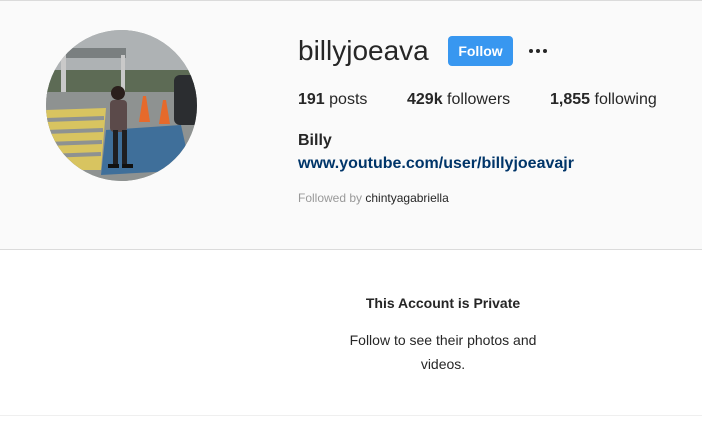 The height and width of the screenshot is (425, 702). I want to click on divider, so click(351, 415).